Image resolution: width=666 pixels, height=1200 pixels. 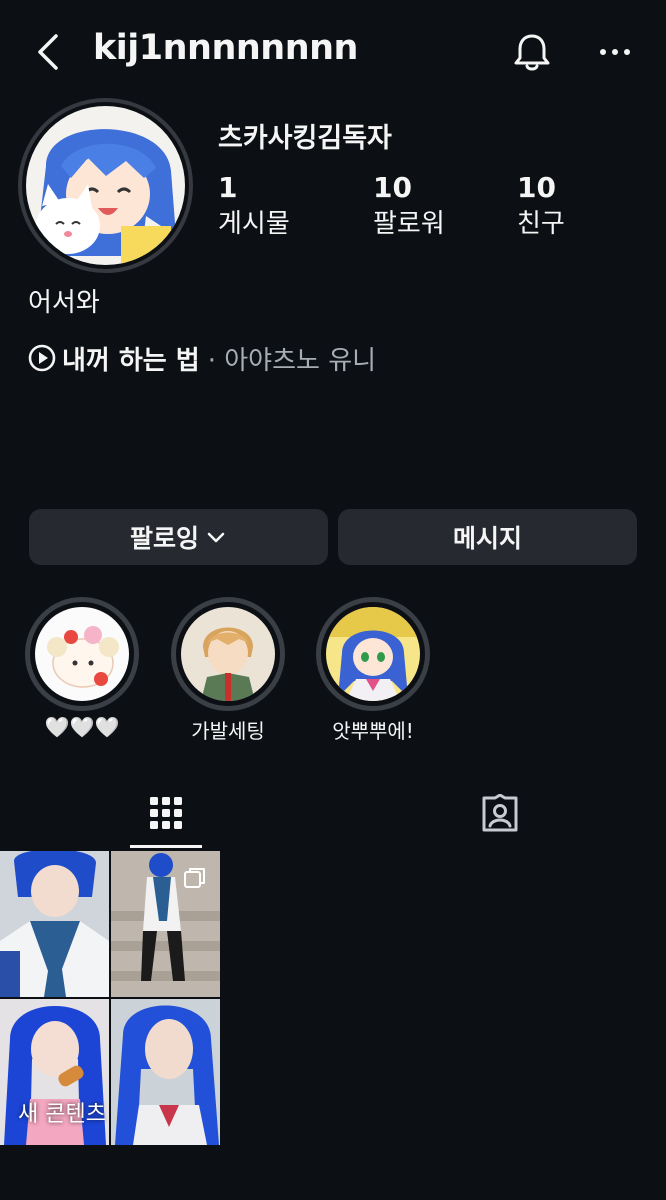 I want to click on tab-active-indicator, so click(x=166, y=846).